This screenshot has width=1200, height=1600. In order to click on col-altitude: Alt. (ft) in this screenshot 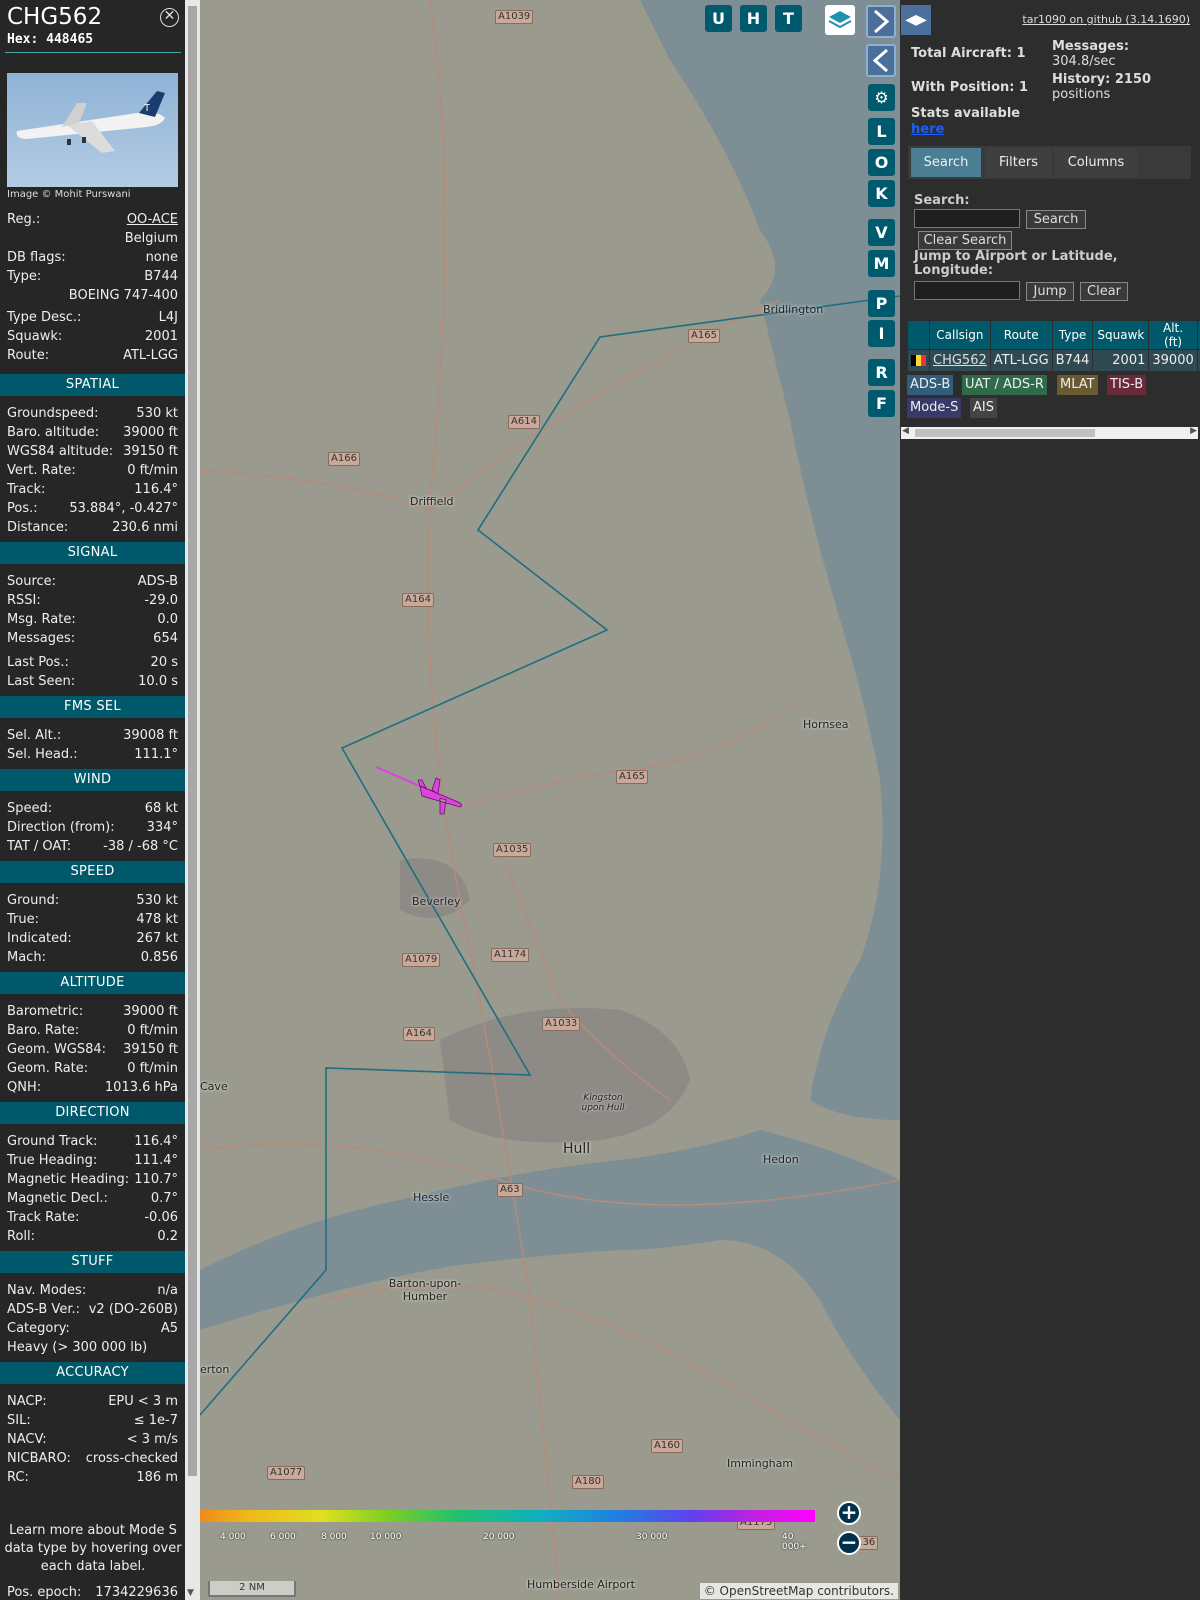, I will do `click(1173, 335)`.